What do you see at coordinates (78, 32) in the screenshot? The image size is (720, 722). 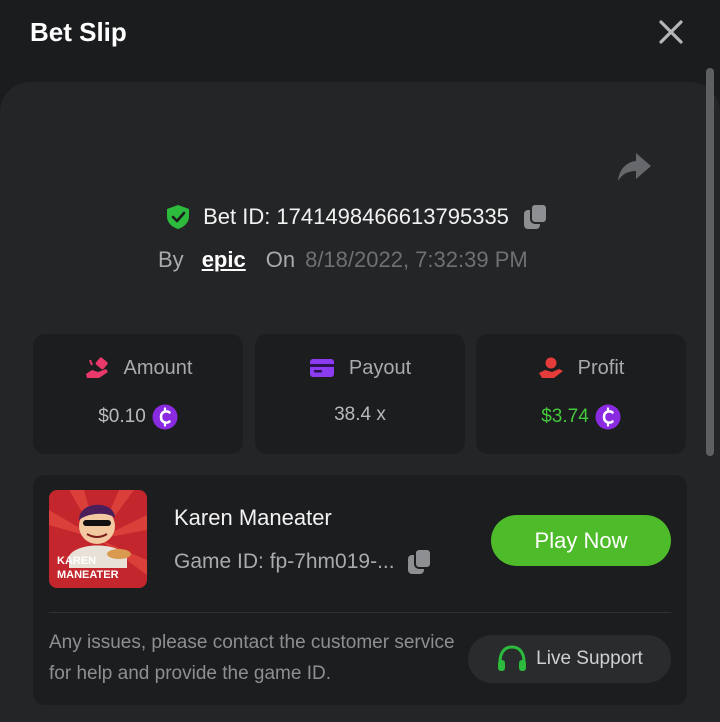 I see `page-title: Bet Slip` at bounding box center [78, 32].